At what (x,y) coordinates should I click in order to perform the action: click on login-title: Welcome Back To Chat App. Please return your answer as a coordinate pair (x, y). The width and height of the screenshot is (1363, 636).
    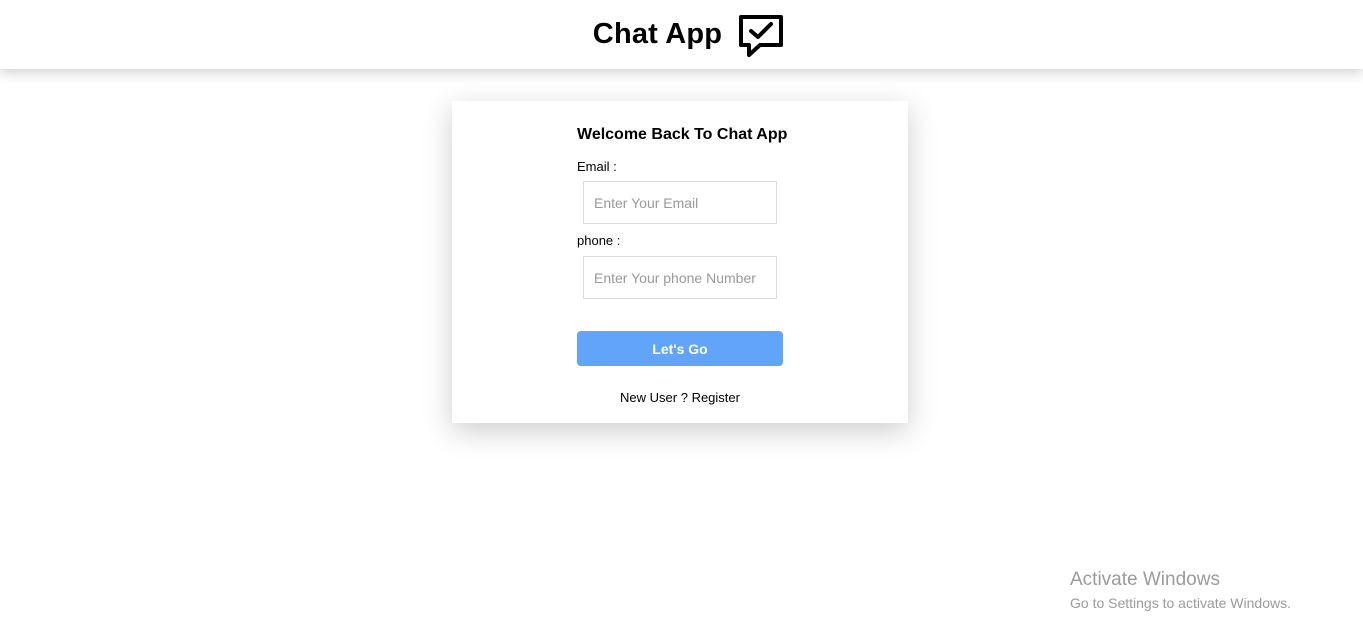
    Looking at the image, I should click on (682, 134).